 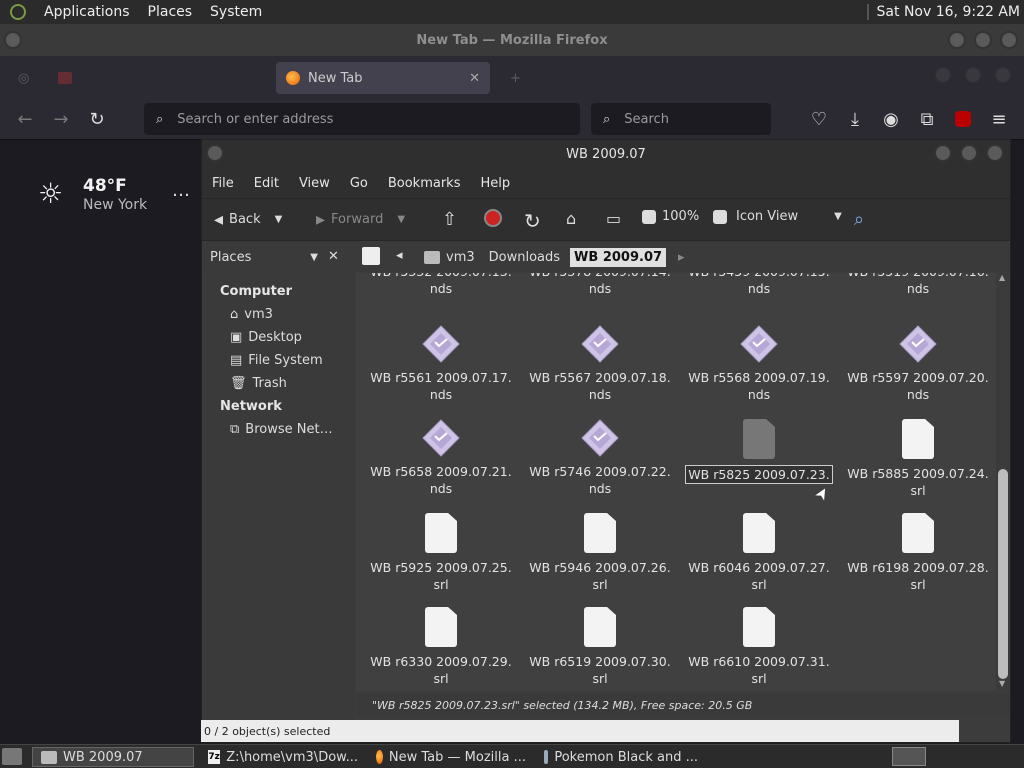 What do you see at coordinates (371, 256) in the screenshot?
I see `edit-location-icon` at bounding box center [371, 256].